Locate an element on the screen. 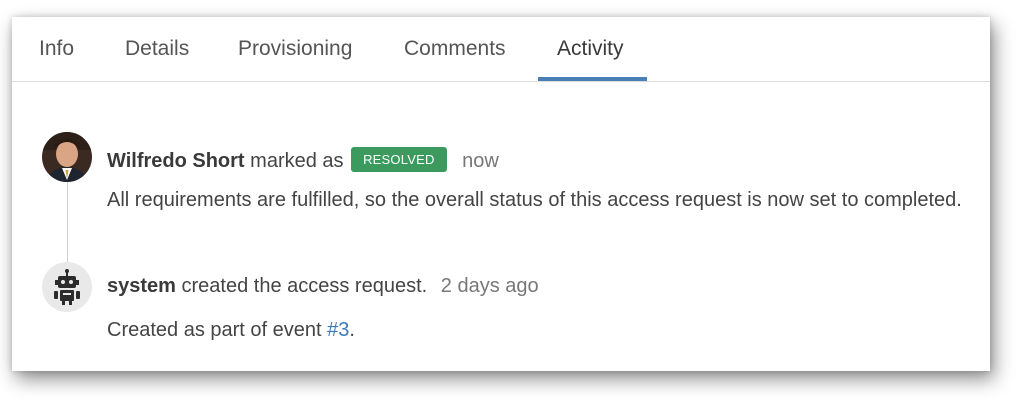 Image resolution: width=1032 pixels, height=408 pixels. activity-actor: system is located at coordinates (141, 286).